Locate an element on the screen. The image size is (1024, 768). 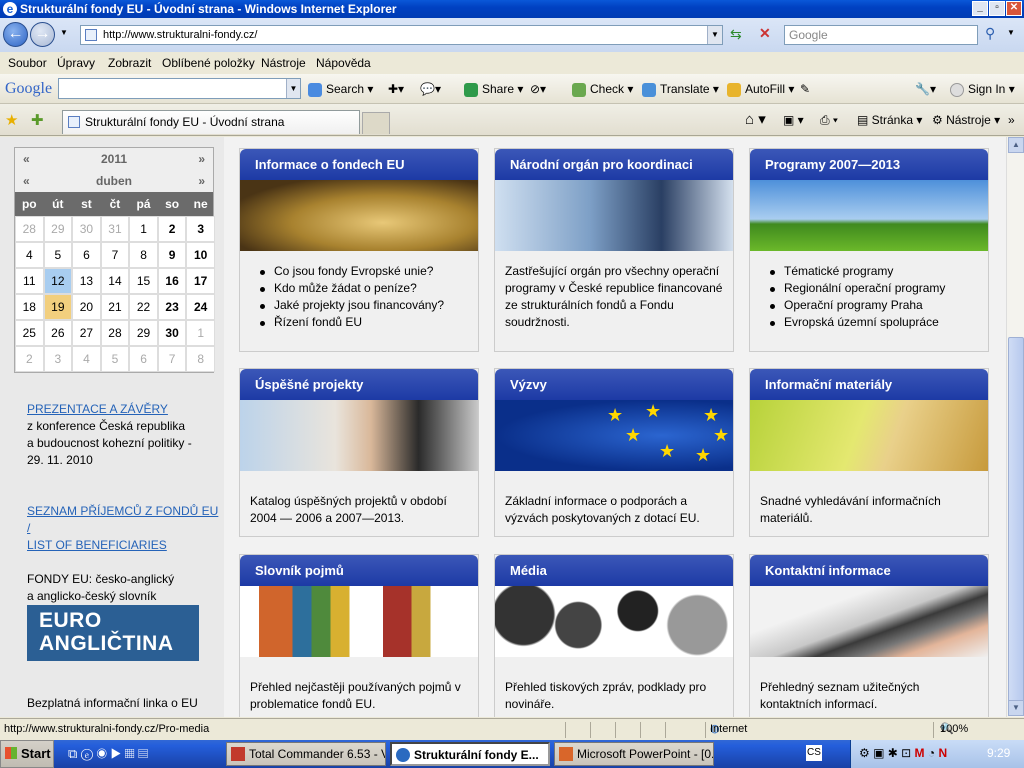
beneficiaries-link: LIST OF BENEFICIARIES is located at coordinates (97, 545).